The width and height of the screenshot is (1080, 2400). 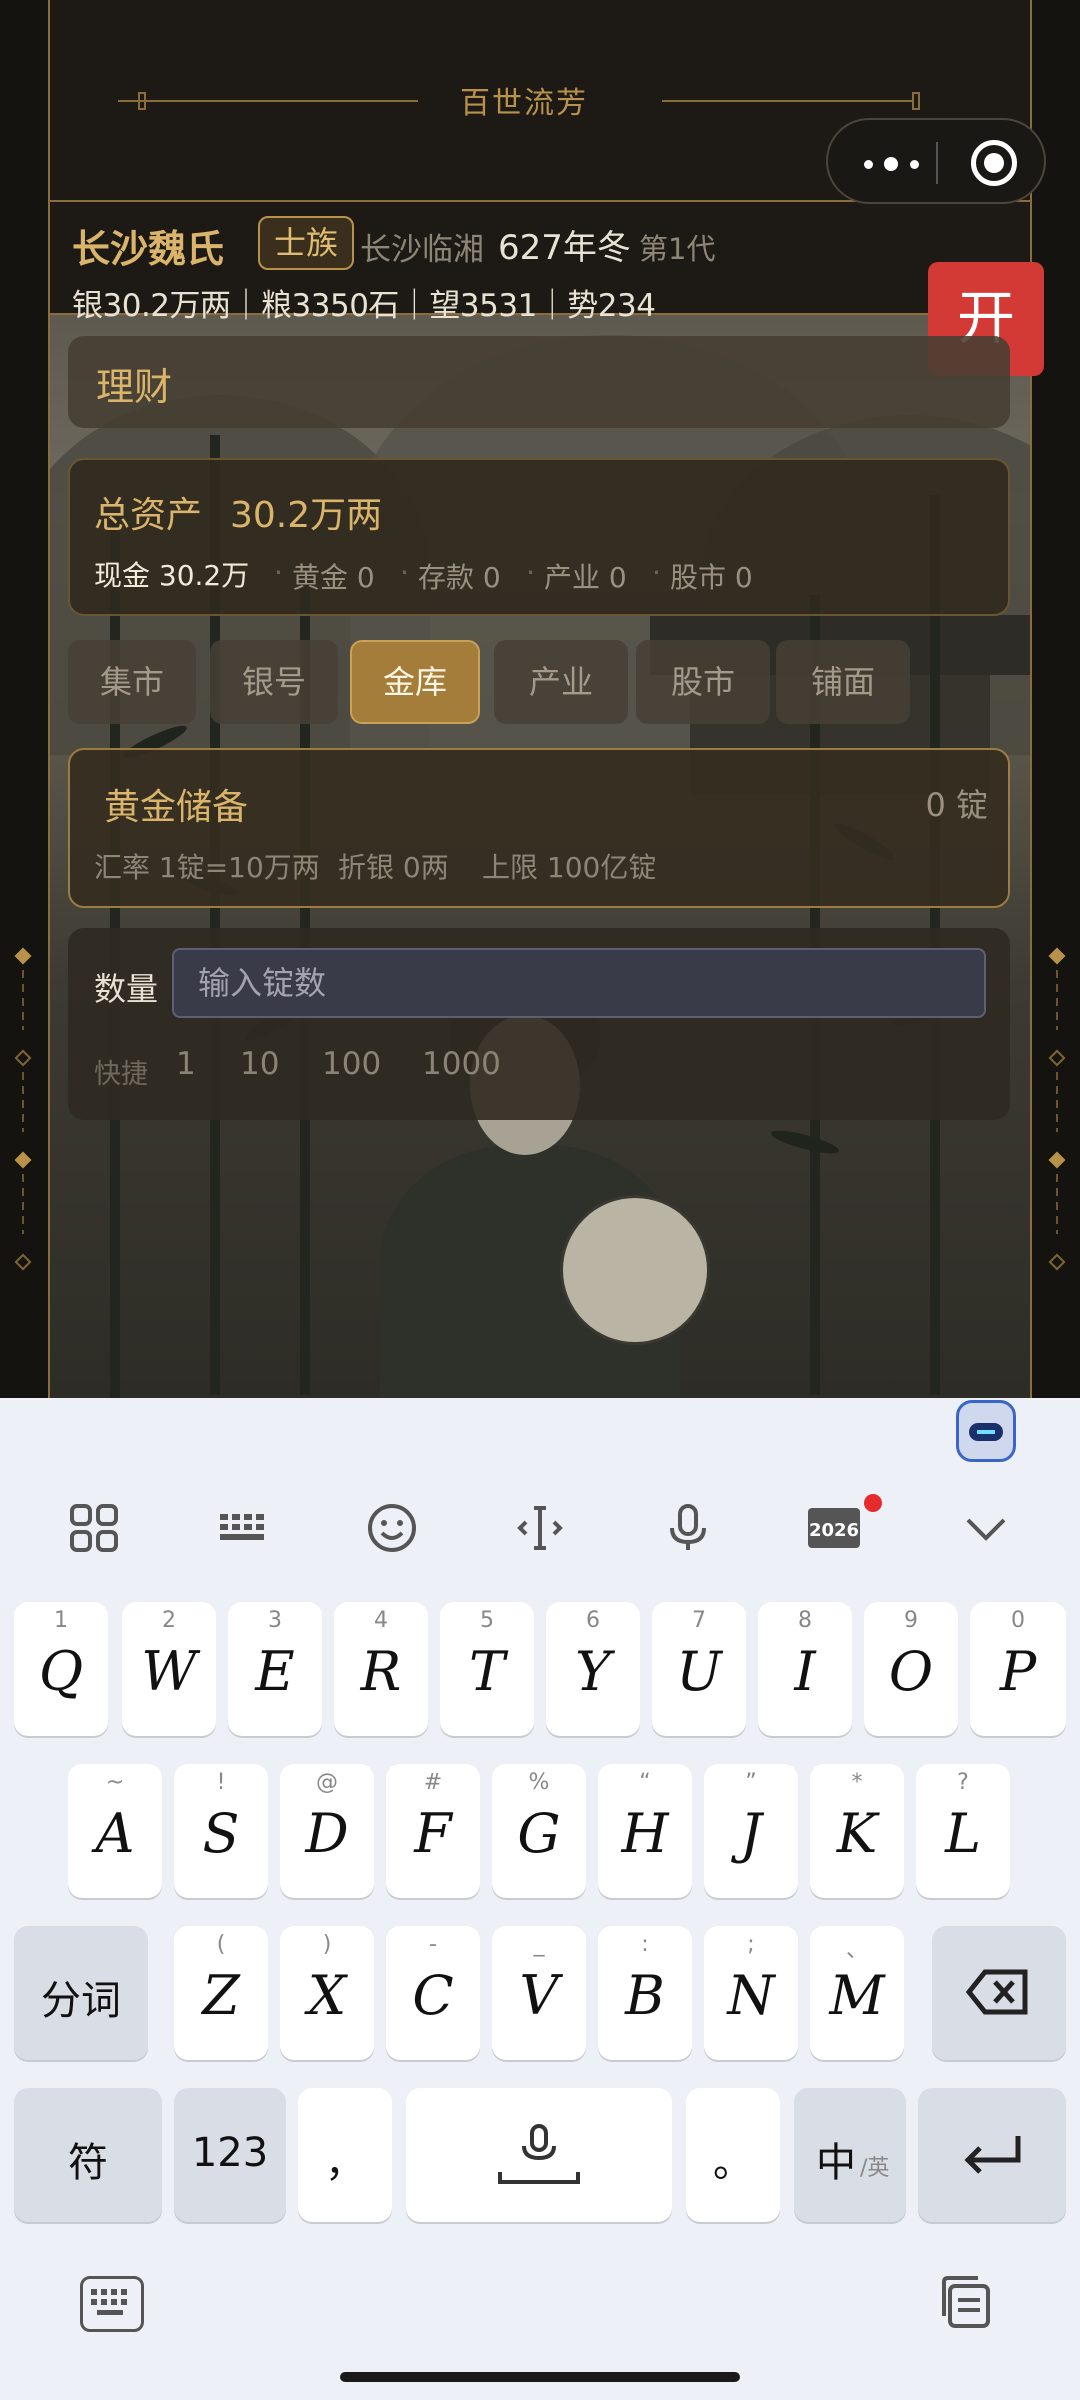 What do you see at coordinates (274, 682) in the screenshot?
I see `subtab-bank: 银号` at bounding box center [274, 682].